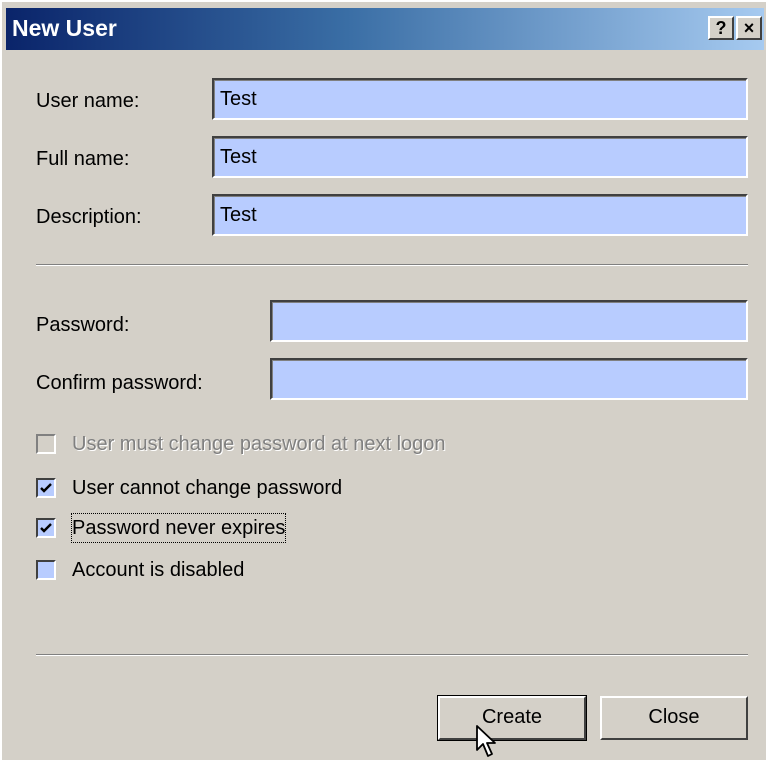 The width and height of the screenshot is (766, 760). What do you see at coordinates (88, 101) in the screenshot?
I see `user-name-label: User name:` at bounding box center [88, 101].